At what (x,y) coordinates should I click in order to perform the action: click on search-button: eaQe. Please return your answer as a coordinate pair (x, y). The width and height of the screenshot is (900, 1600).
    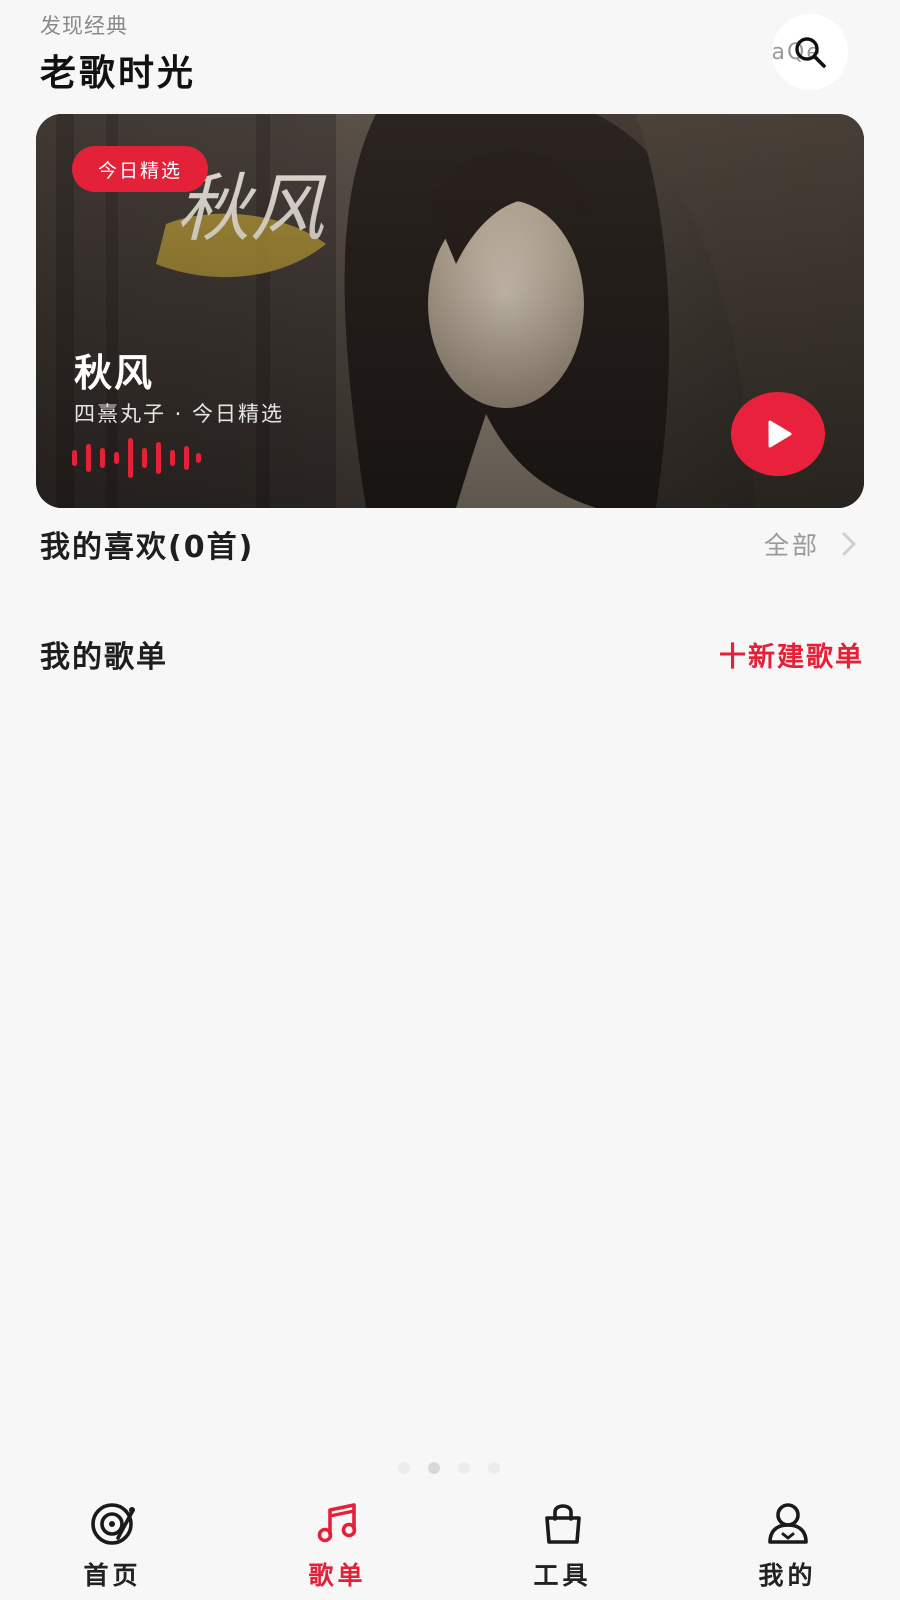
    Looking at the image, I should click on (810, 52).